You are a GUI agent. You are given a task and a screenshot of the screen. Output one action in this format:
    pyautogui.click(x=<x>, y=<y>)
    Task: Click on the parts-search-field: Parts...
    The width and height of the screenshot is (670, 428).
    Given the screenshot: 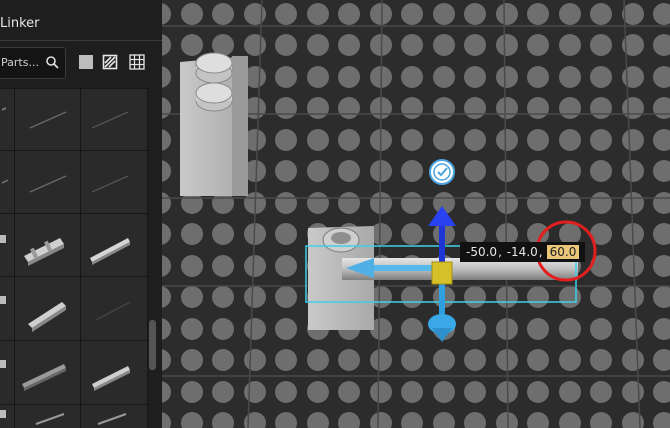 What is the action you would take?
    pyautogui.click(x=33, y=63)
    